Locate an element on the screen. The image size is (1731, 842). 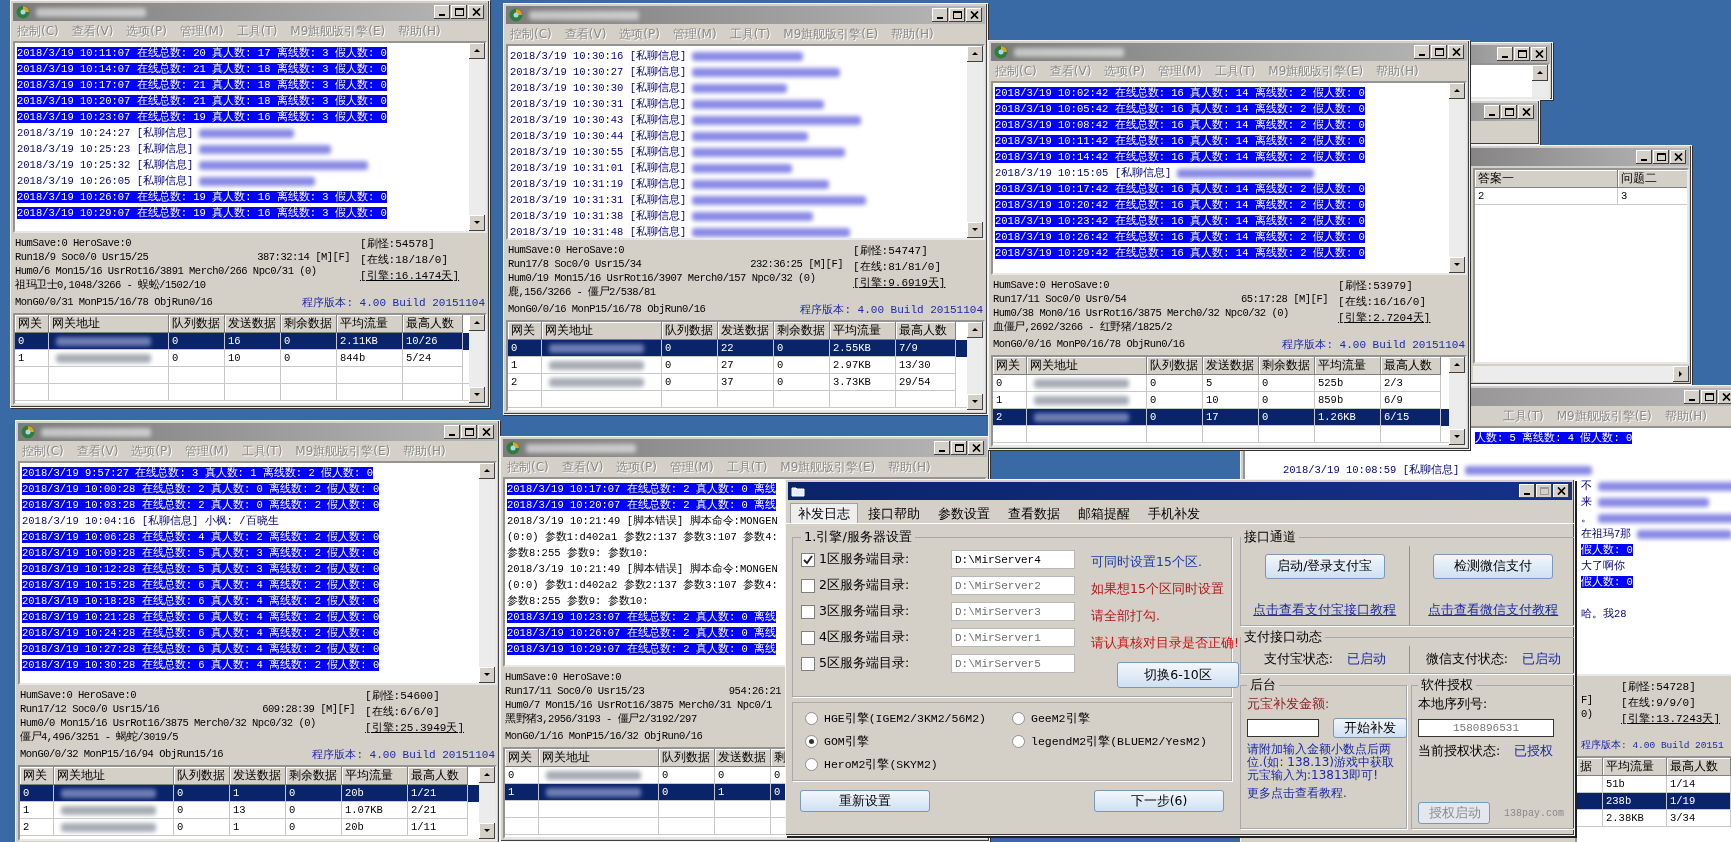
tab: 参数设置 is located at coordinates (964, 513).